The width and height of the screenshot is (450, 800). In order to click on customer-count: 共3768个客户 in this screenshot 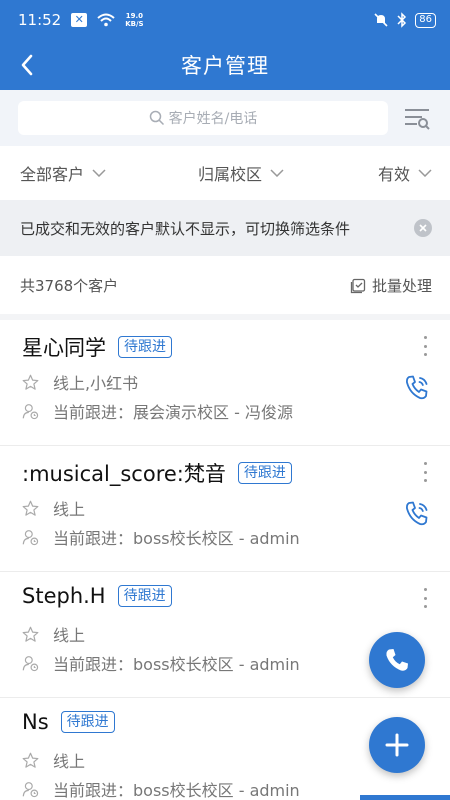, I will do `click(69, 285)`.